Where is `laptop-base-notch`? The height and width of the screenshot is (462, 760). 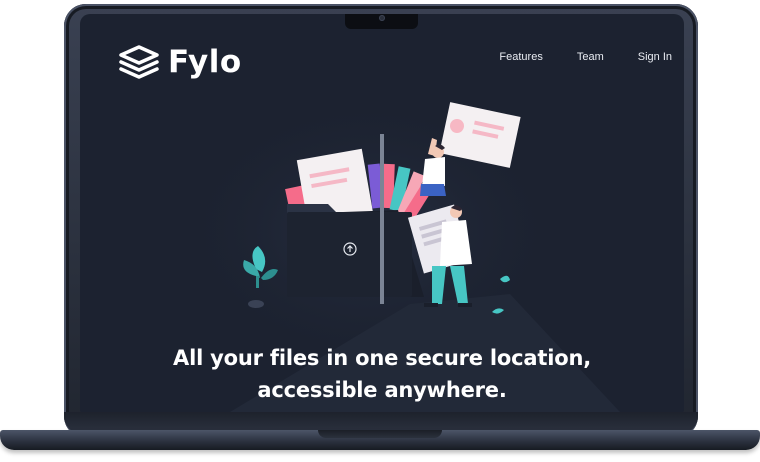
laptop-base-notch is located at coordinates (380, 434).